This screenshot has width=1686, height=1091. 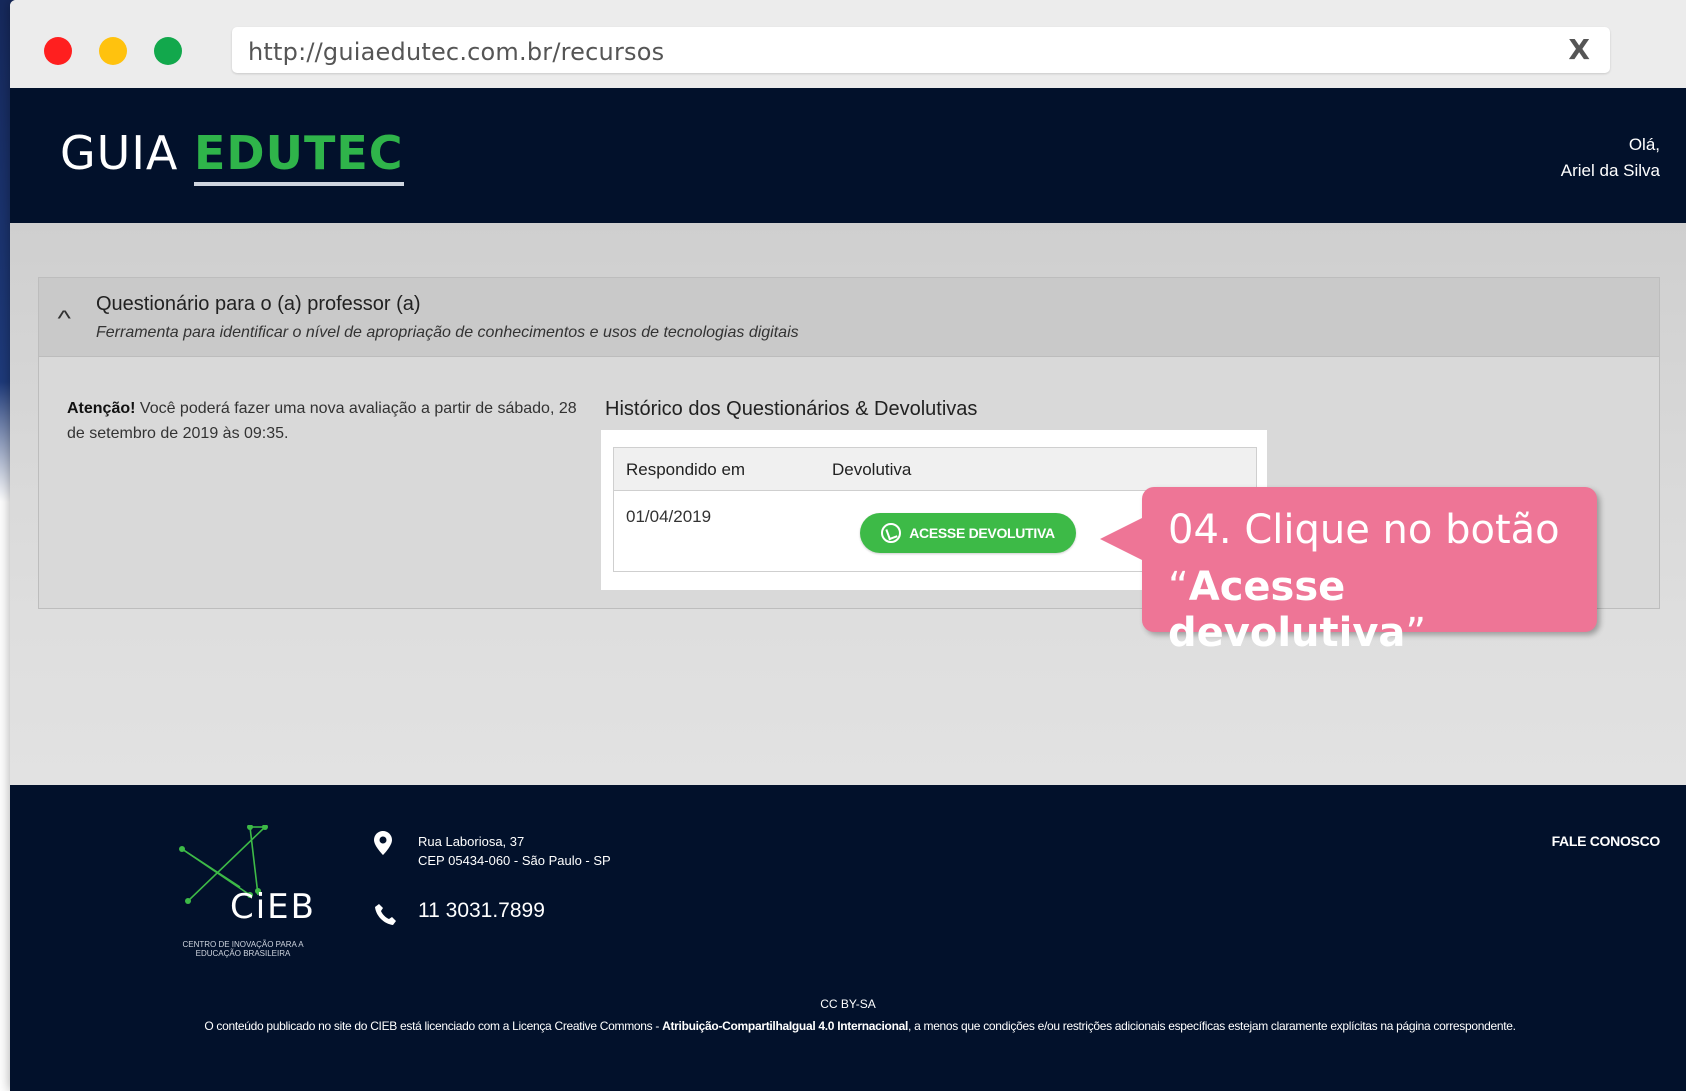 I want to click on phone-icon, so click(x=385, y=914).